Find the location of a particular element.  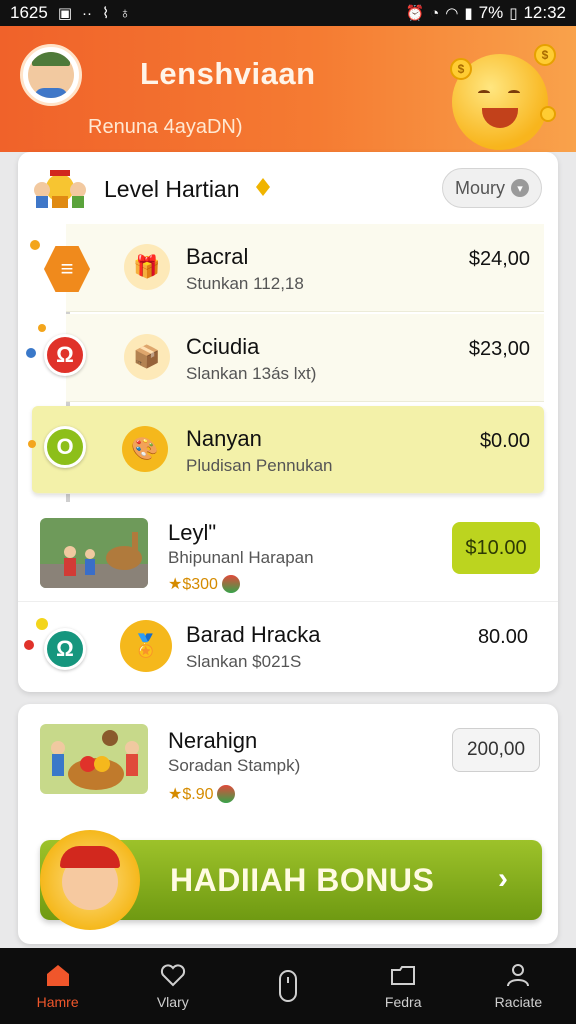

list-item-highlighted: 🎨 Nanyan Pludisan Pennukan $0.00 is located at coordinates (288, 450).